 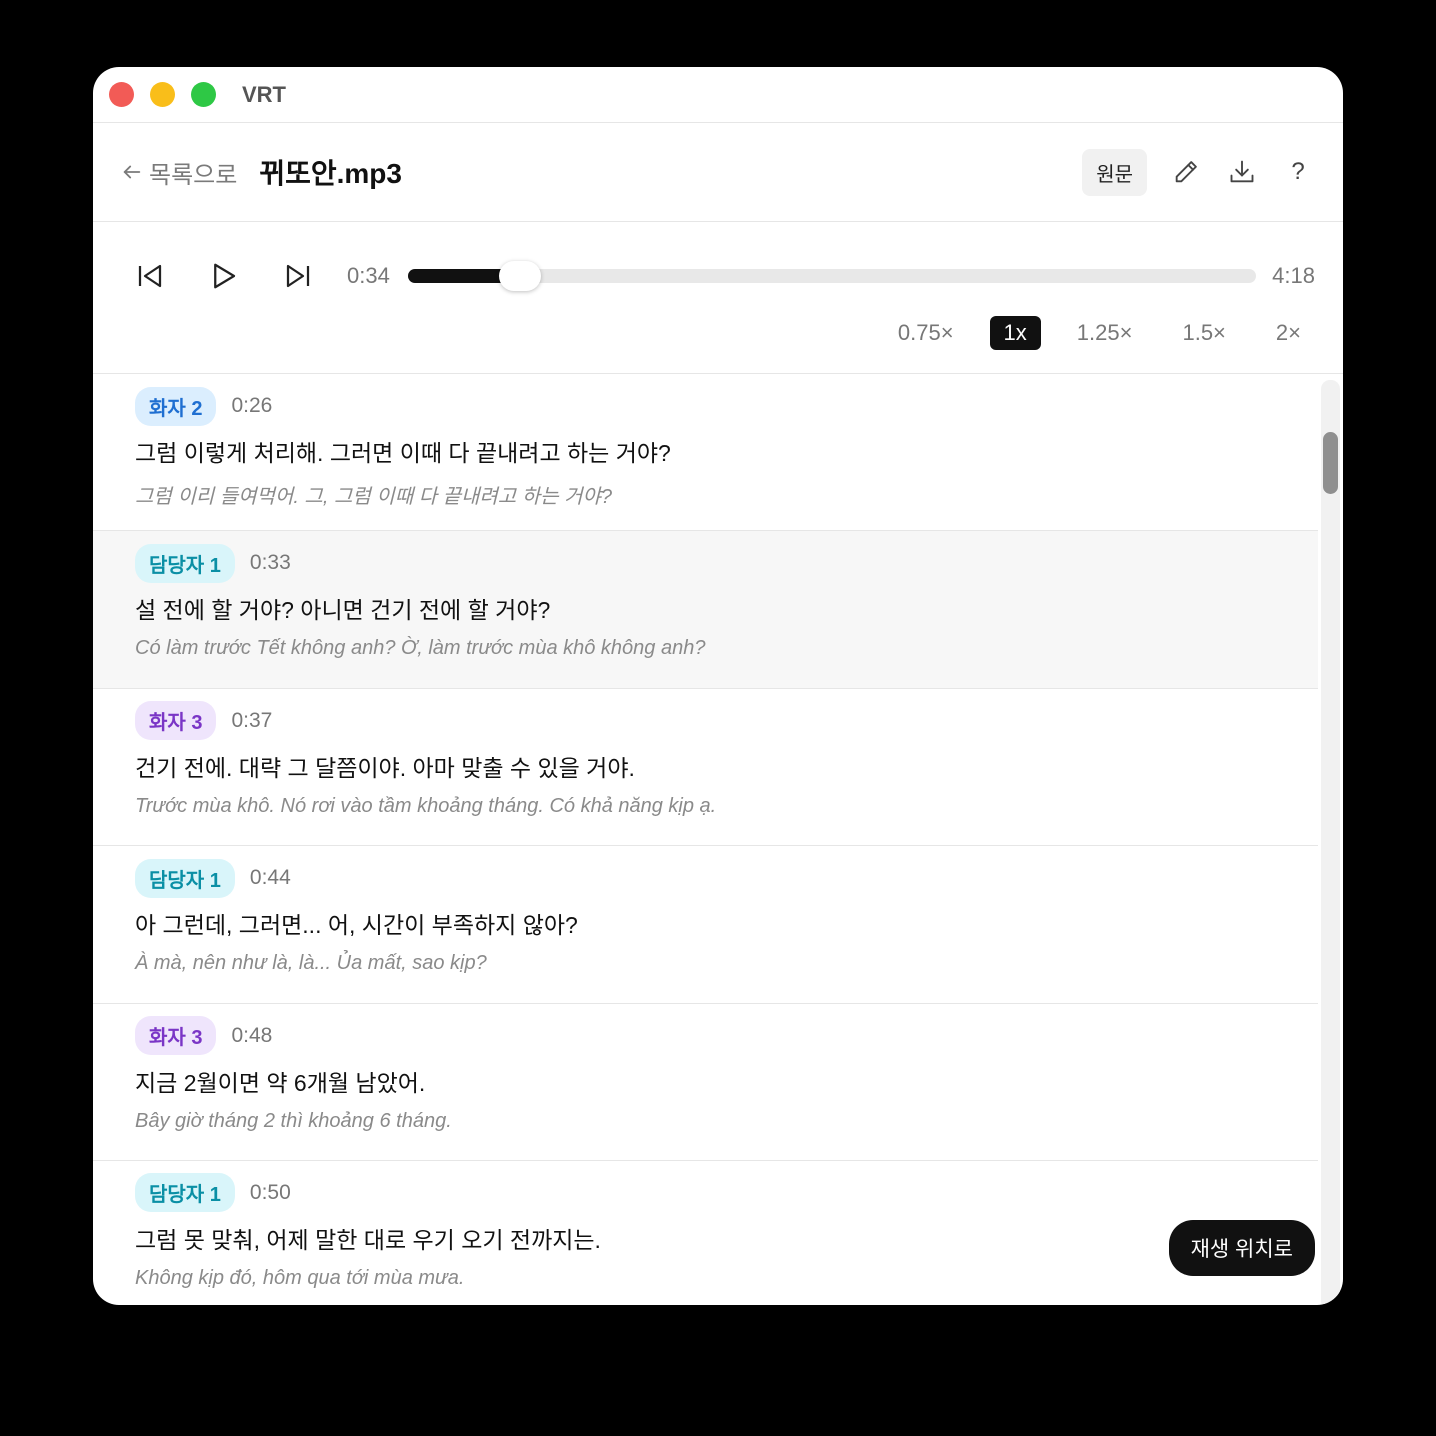 What do you see at coordinates (832, 276) in the screenshot?
I see `progress-slider` at bounding box center [832, 276].